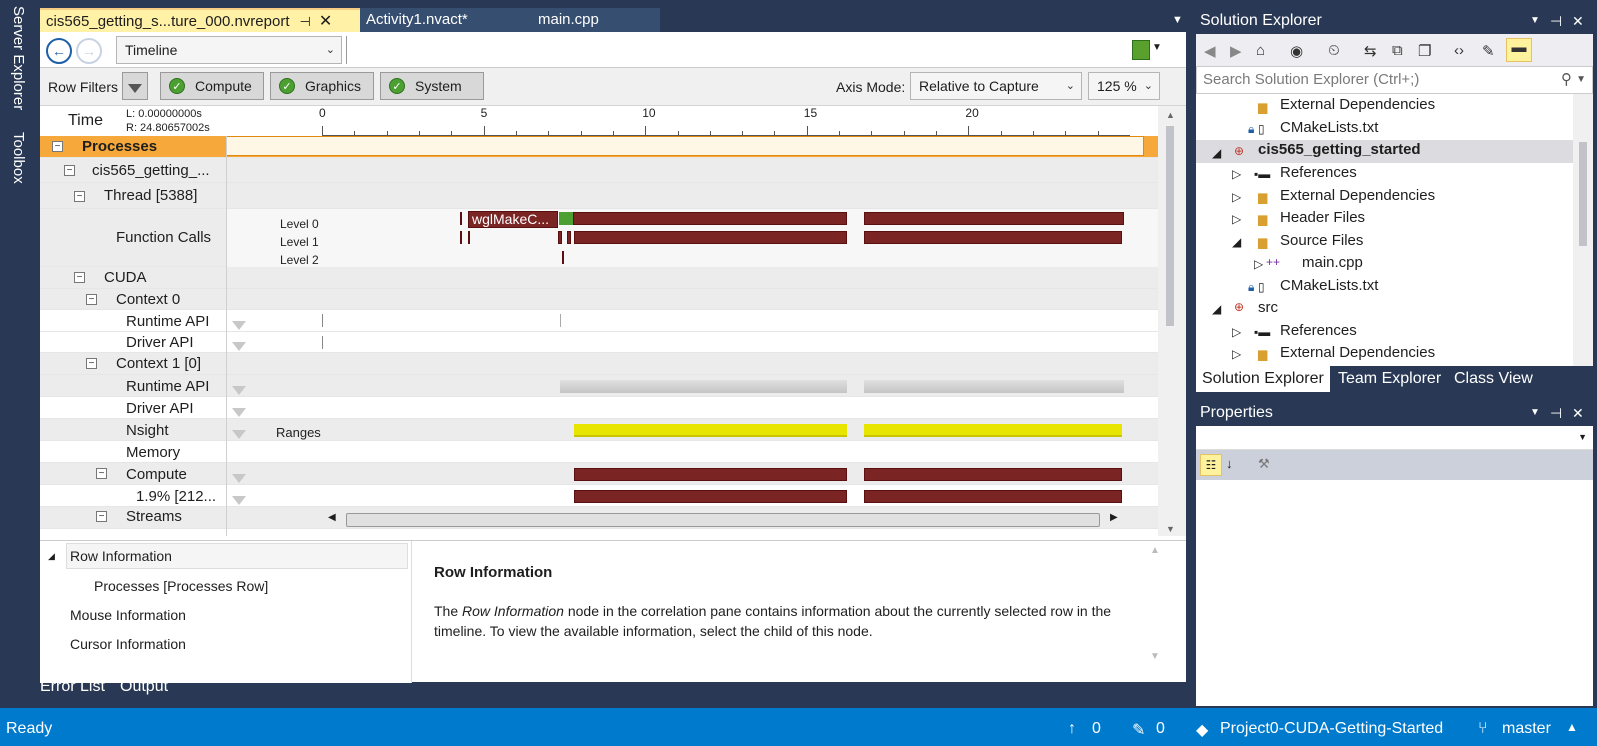 The height and width of the screenshot is (746, 1597). Describe the element at coordinates (1174, 20) in the screenshot. I see `tab-overflow-icon: ▼` at that location.